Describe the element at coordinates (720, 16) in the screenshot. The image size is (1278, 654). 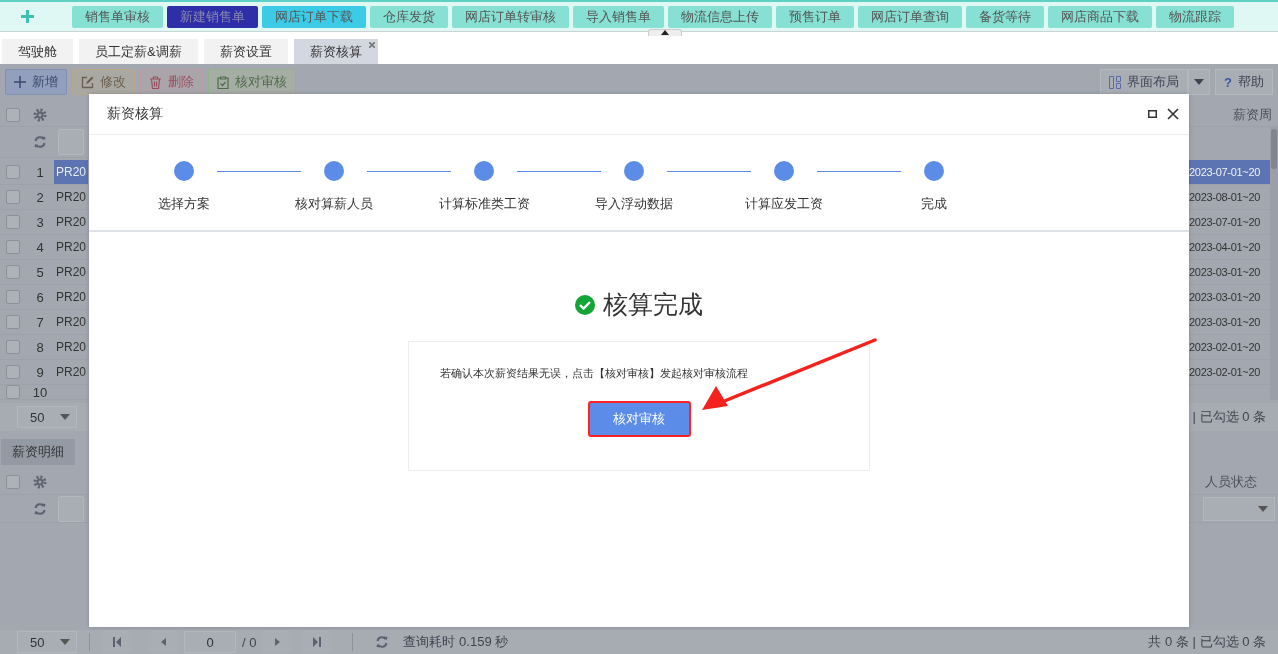
I see `nav-button: 物流信息上传` at that location.